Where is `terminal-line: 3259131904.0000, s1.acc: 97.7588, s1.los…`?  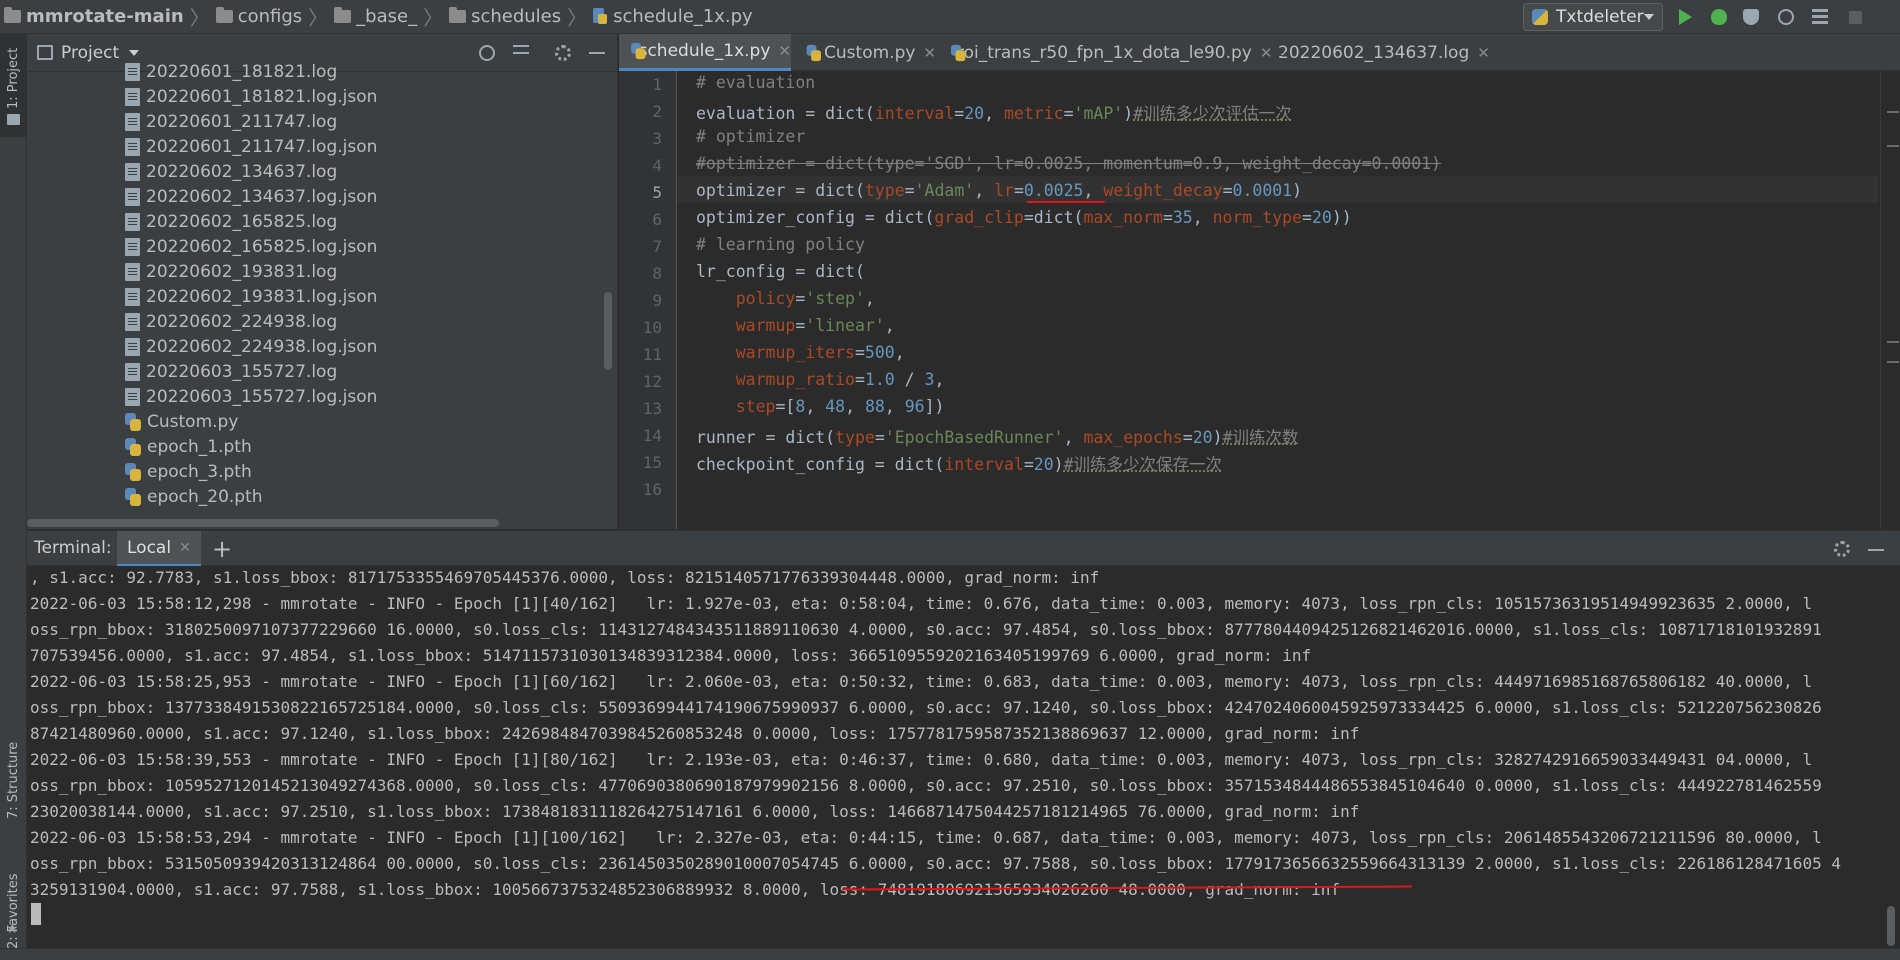
terminal-line: 3259131904.0000, s1.acc: 97.7588, s1.los… is located at coordinates (685, 889).